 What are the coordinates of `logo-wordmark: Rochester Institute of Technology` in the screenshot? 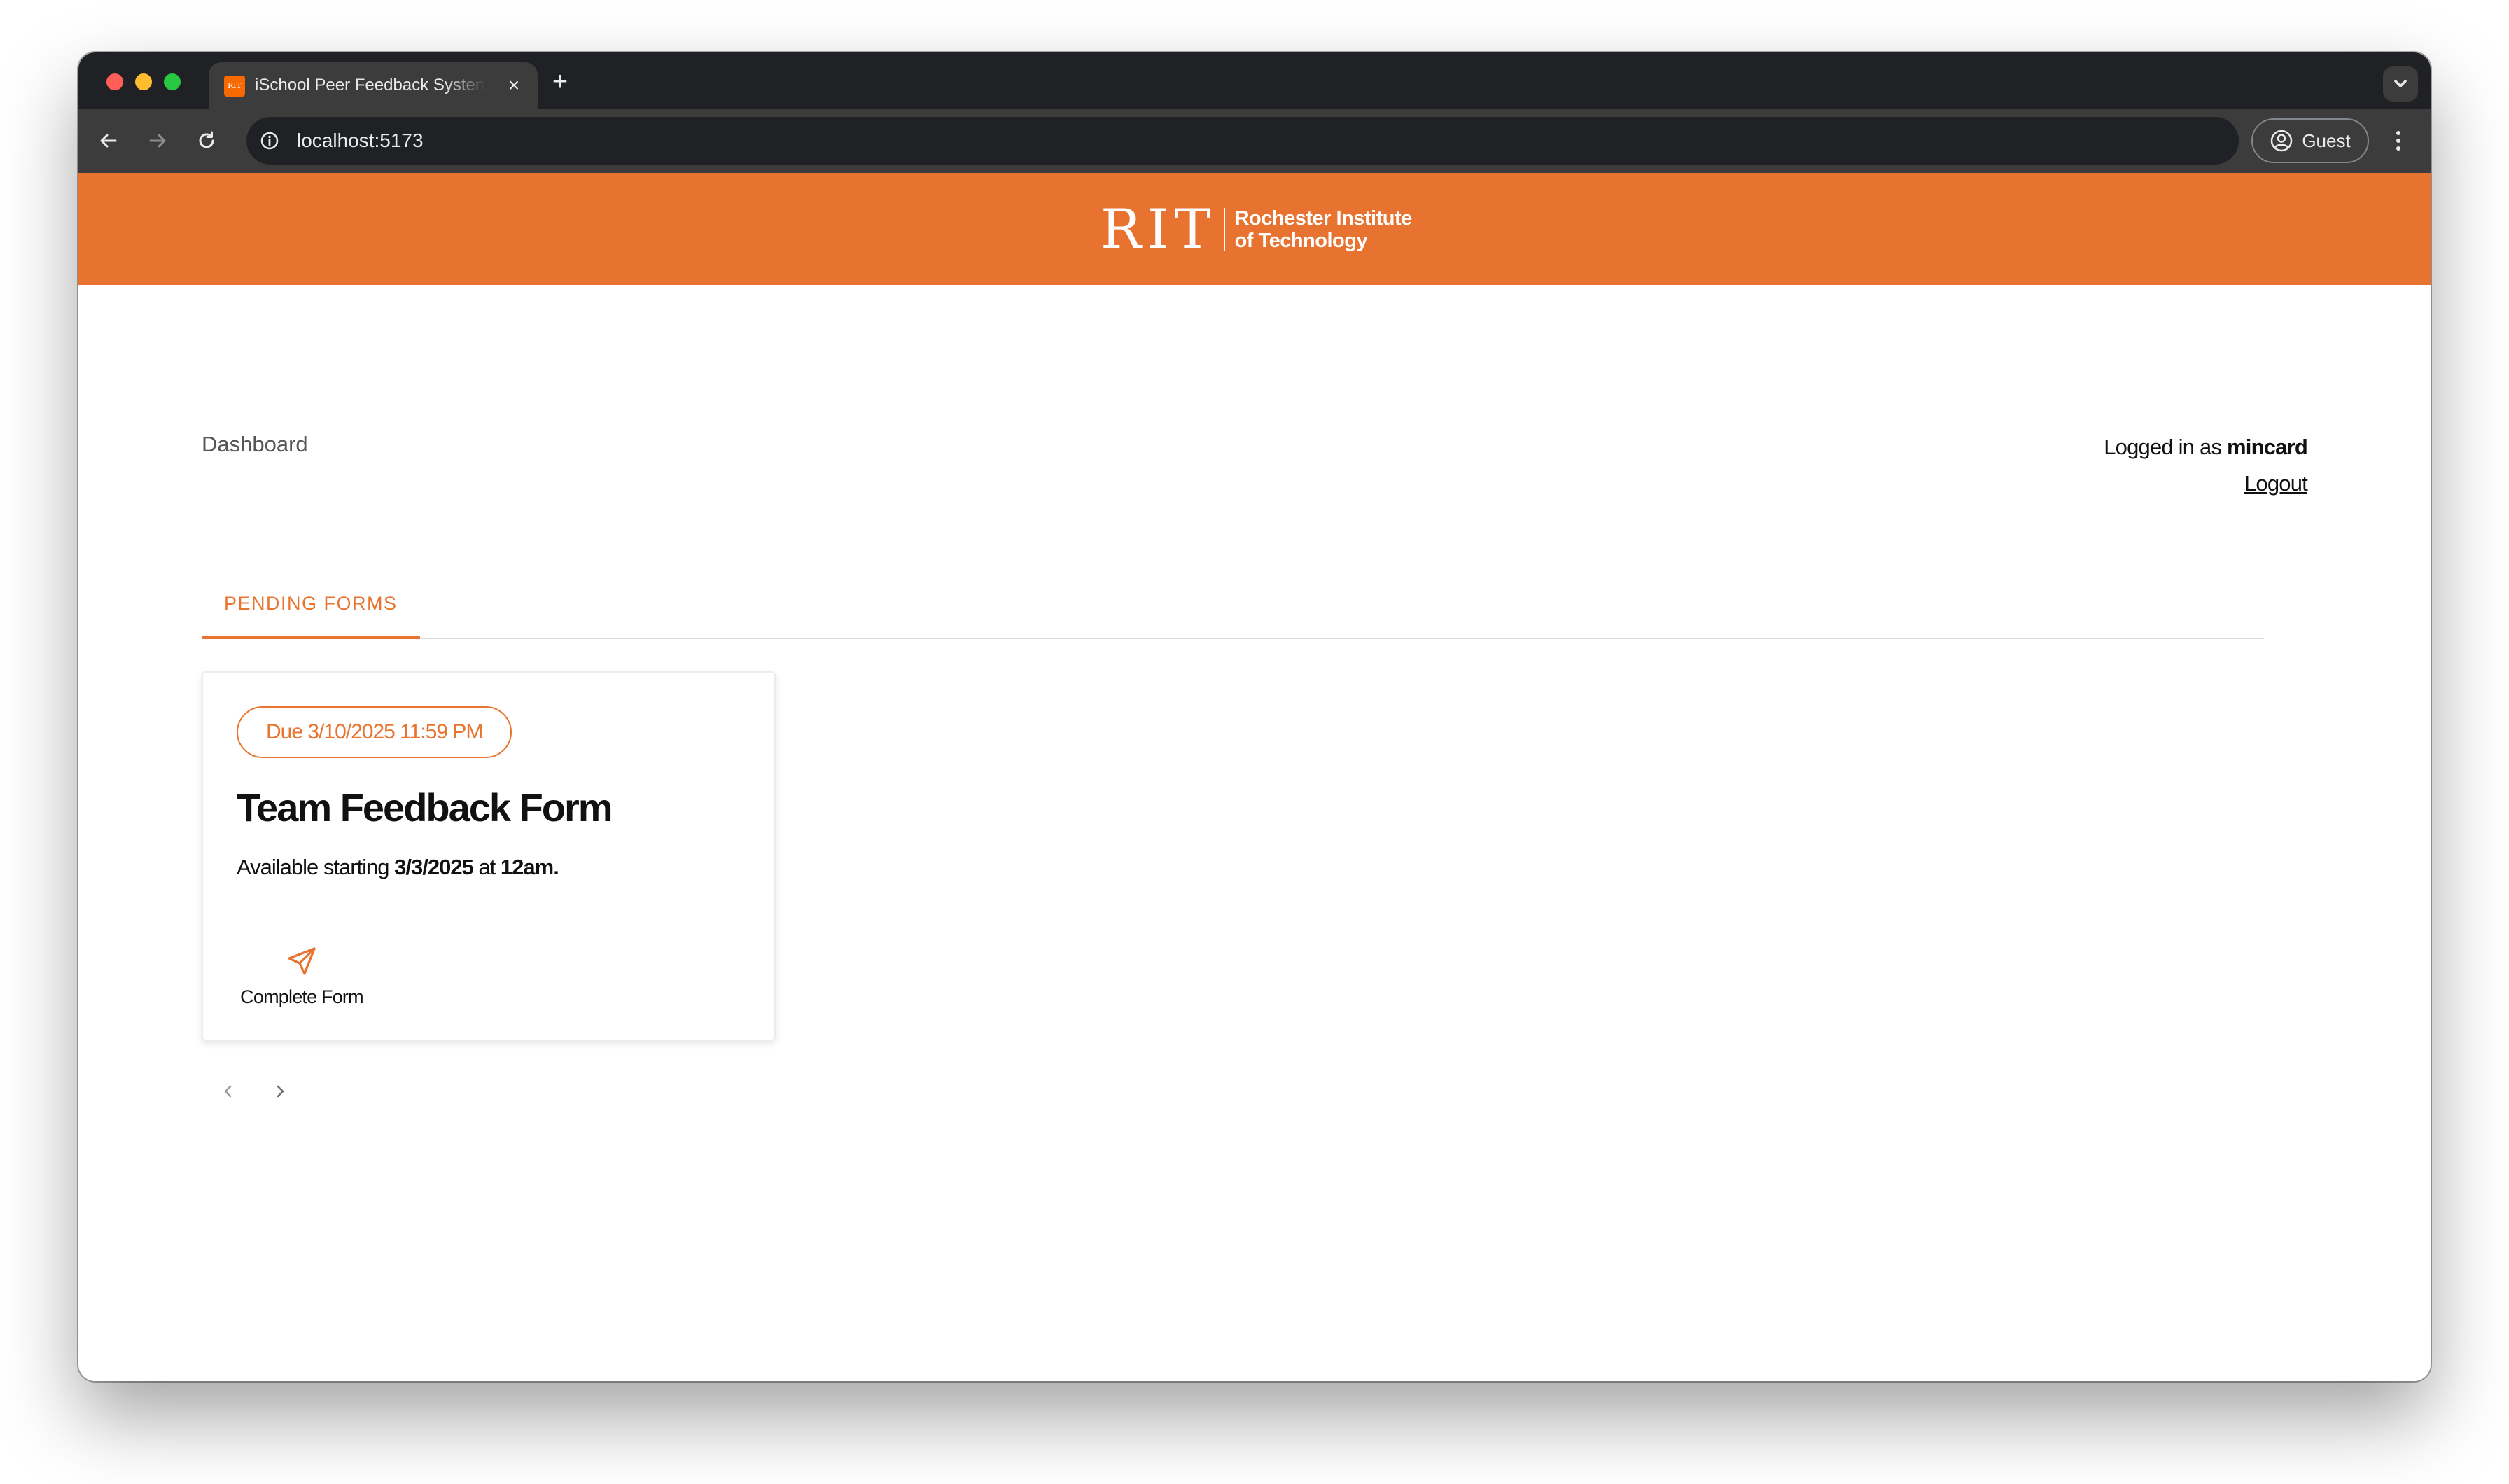 It's located at (1323, 229).